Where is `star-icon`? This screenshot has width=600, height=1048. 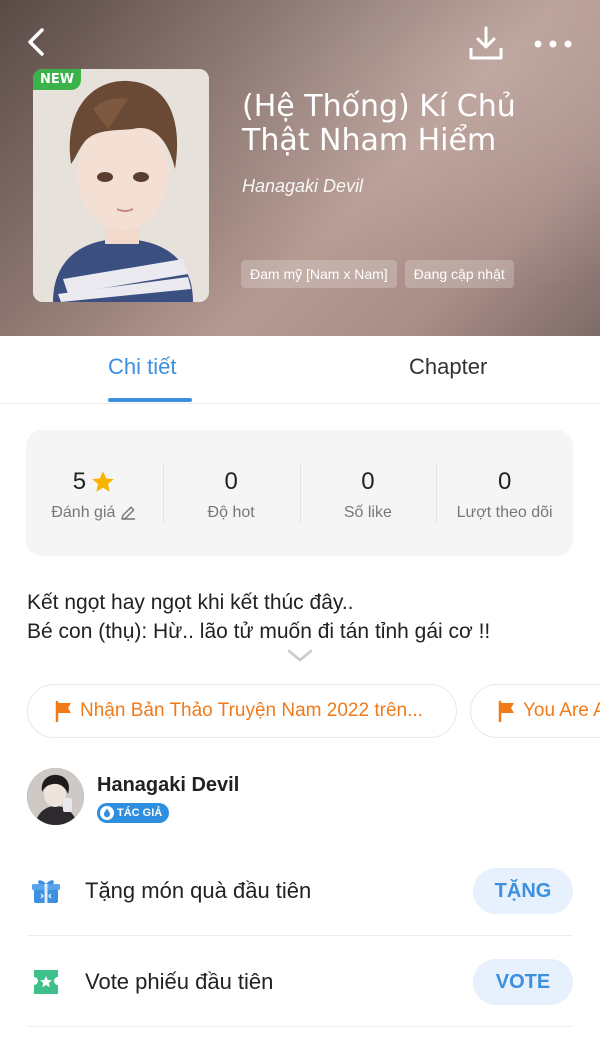 star-icon is located at coordinates (103, 481).